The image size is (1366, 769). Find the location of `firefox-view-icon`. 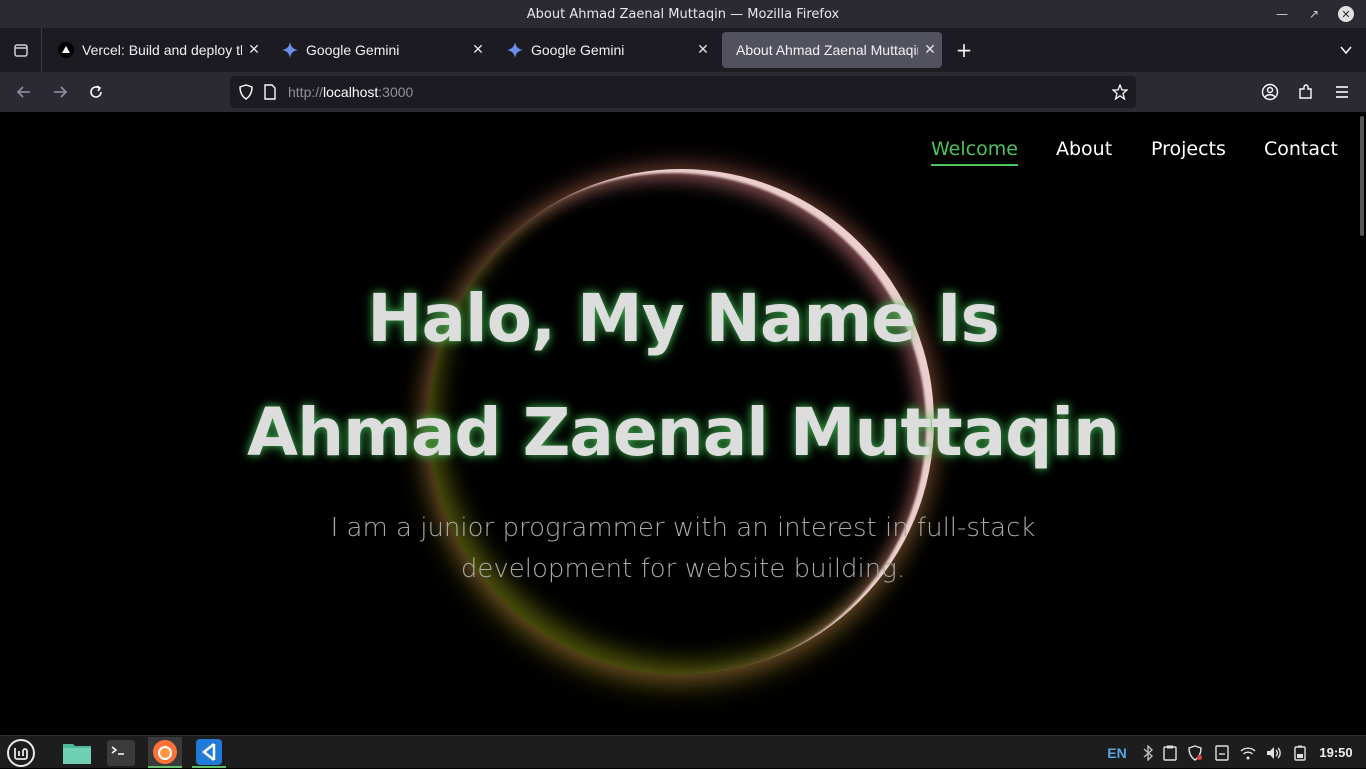

firefox-view-icon is located at coordinates (20, 50).